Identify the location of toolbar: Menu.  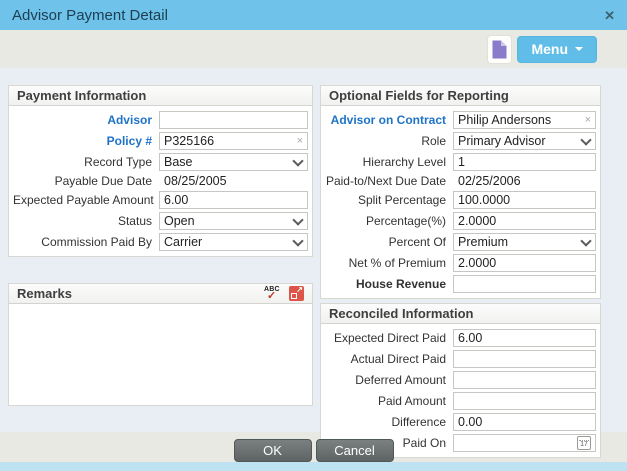
(313, 49).